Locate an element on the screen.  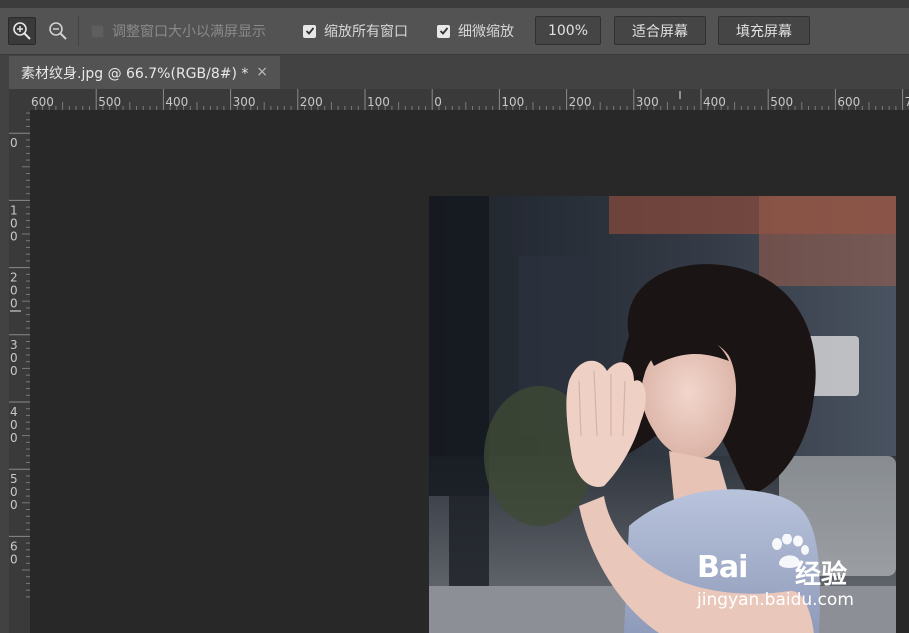
ruler-label: 70 is located at coordinates (907, 102).